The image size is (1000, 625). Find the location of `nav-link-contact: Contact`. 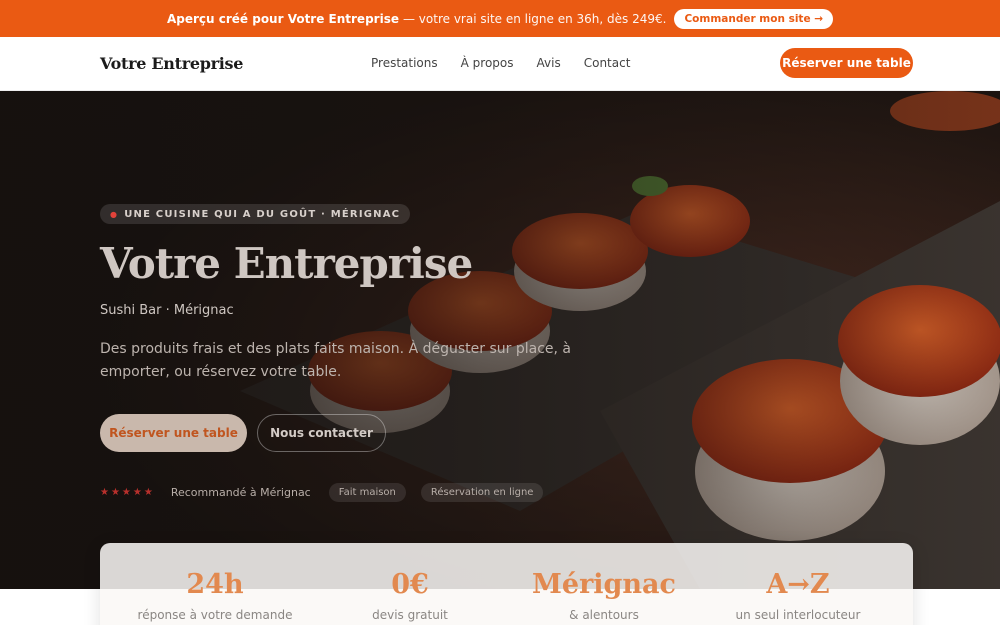

nav-link-contact: Contact is located at coordinates (607, 63).